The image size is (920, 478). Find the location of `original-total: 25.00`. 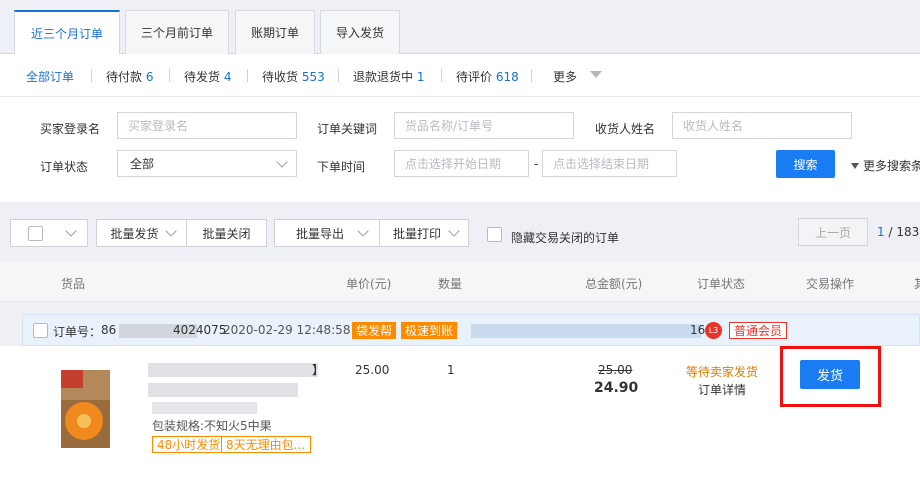

original-total: 25.00 is located at coordinates (615, 370).